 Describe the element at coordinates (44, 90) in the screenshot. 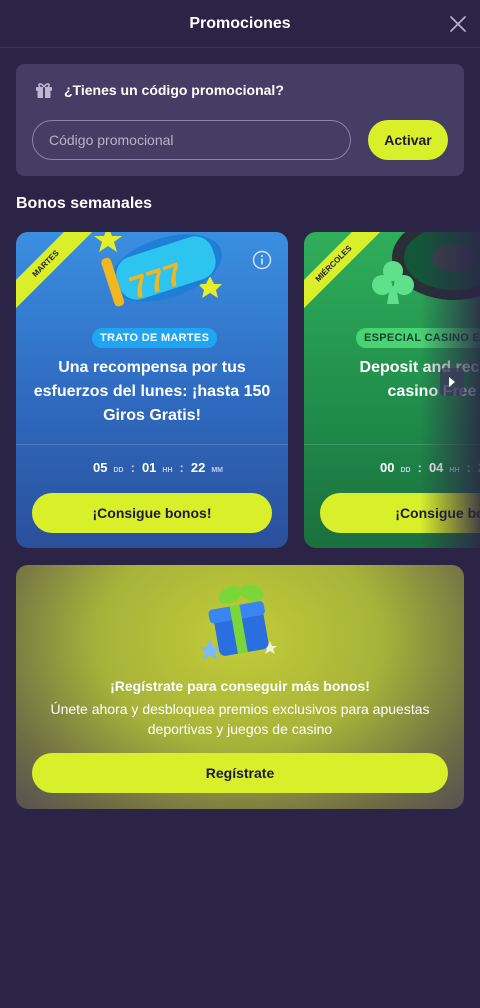

I see `gift-icon` at that location.